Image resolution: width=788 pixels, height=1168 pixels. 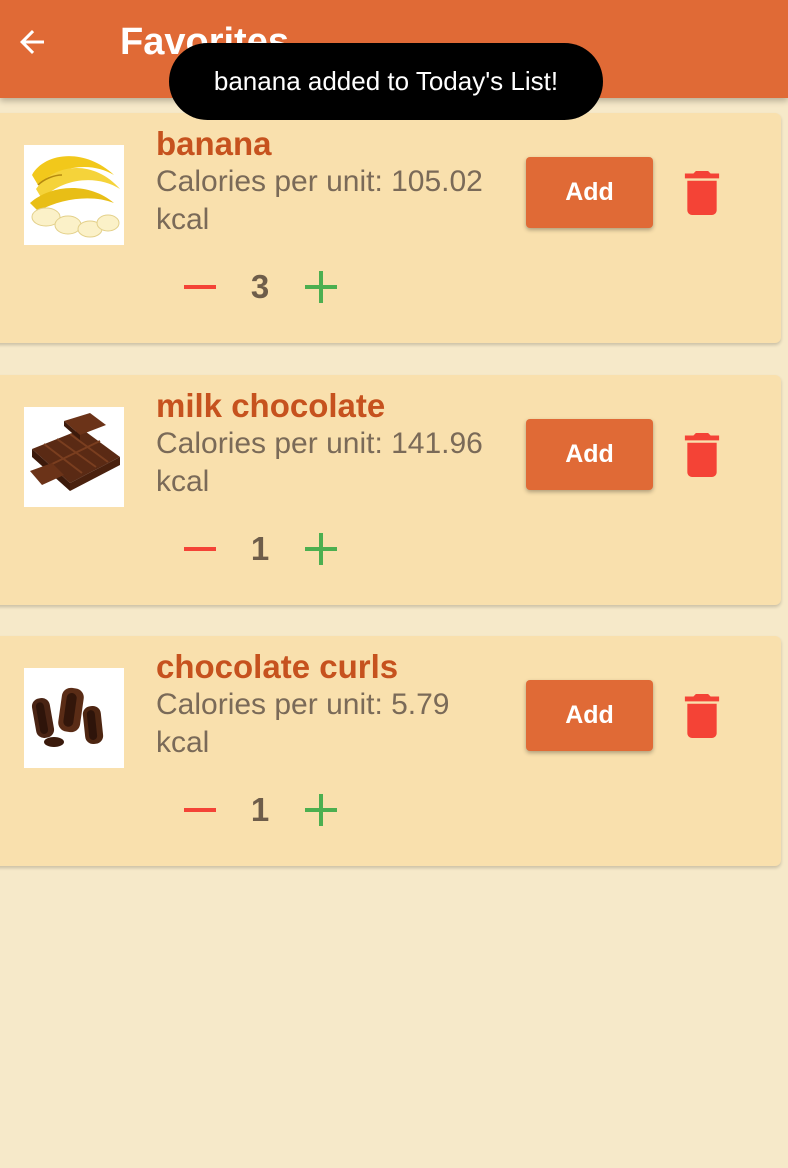 I want to click on arrow-left-icon, so click(x=32, y=42).